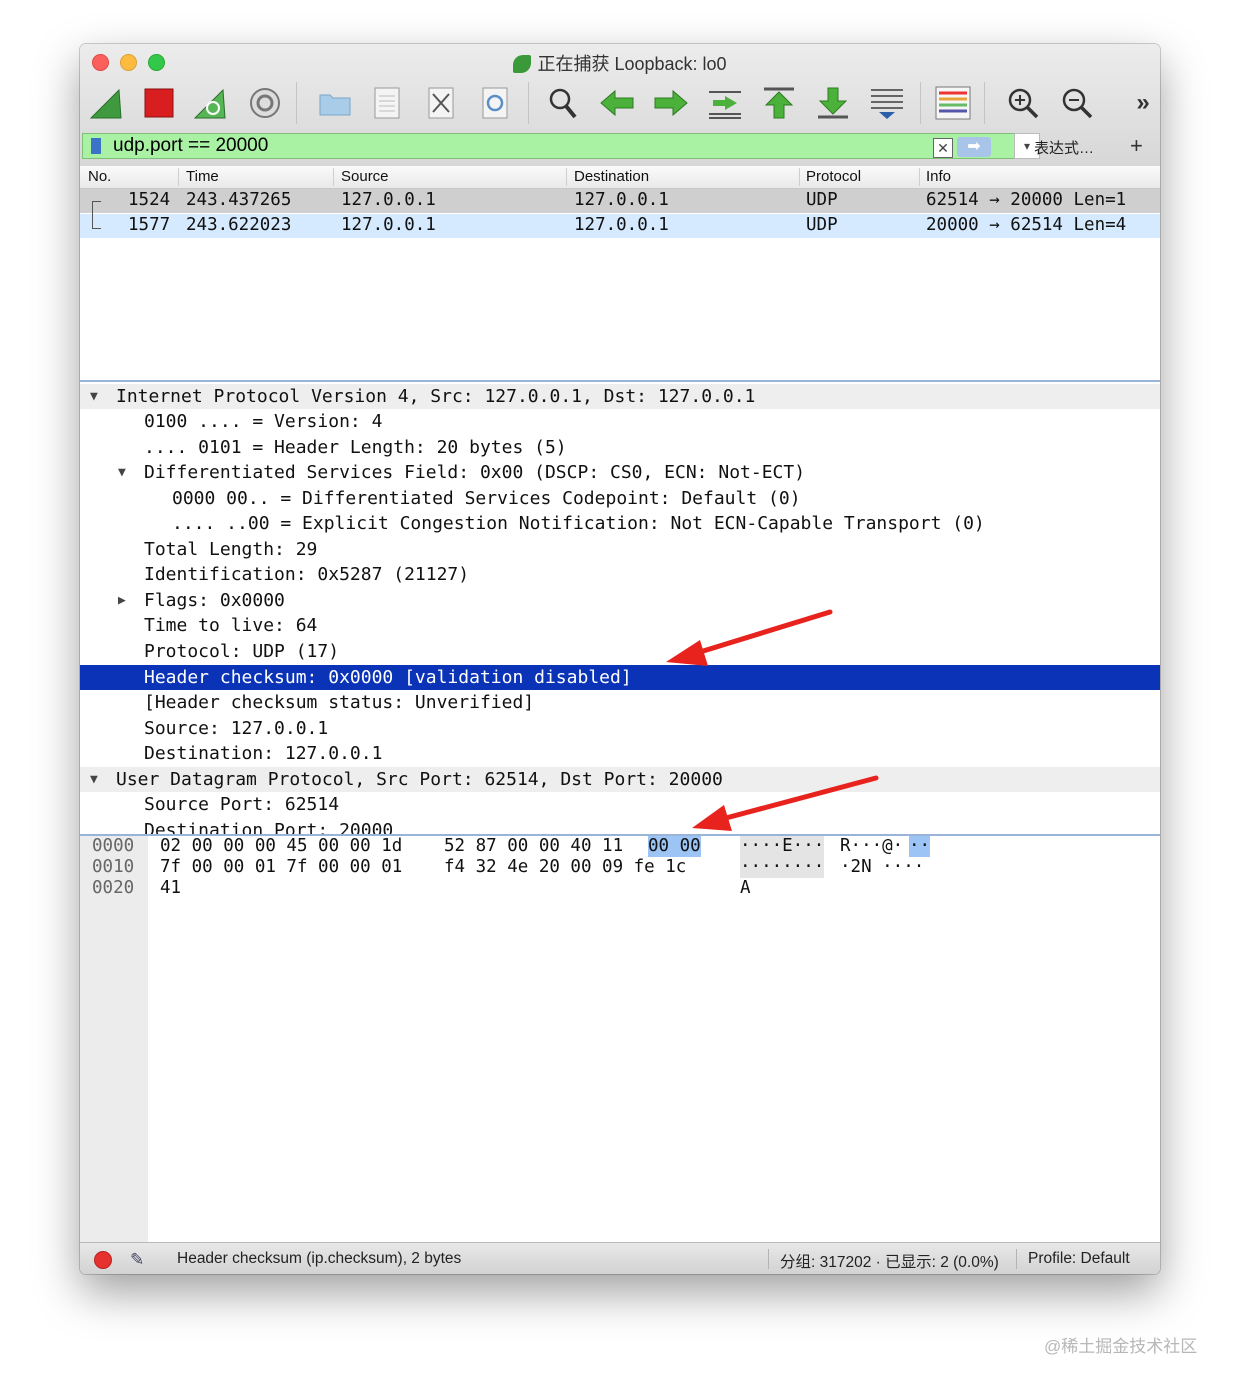 Image resolution: width=1240 pixels, height=1388 pixels. What do you see at coordinates (1079, 1259) in the screenshot?
I see `status-profile: Profile: Default` at bounding box center [1079, 1259].